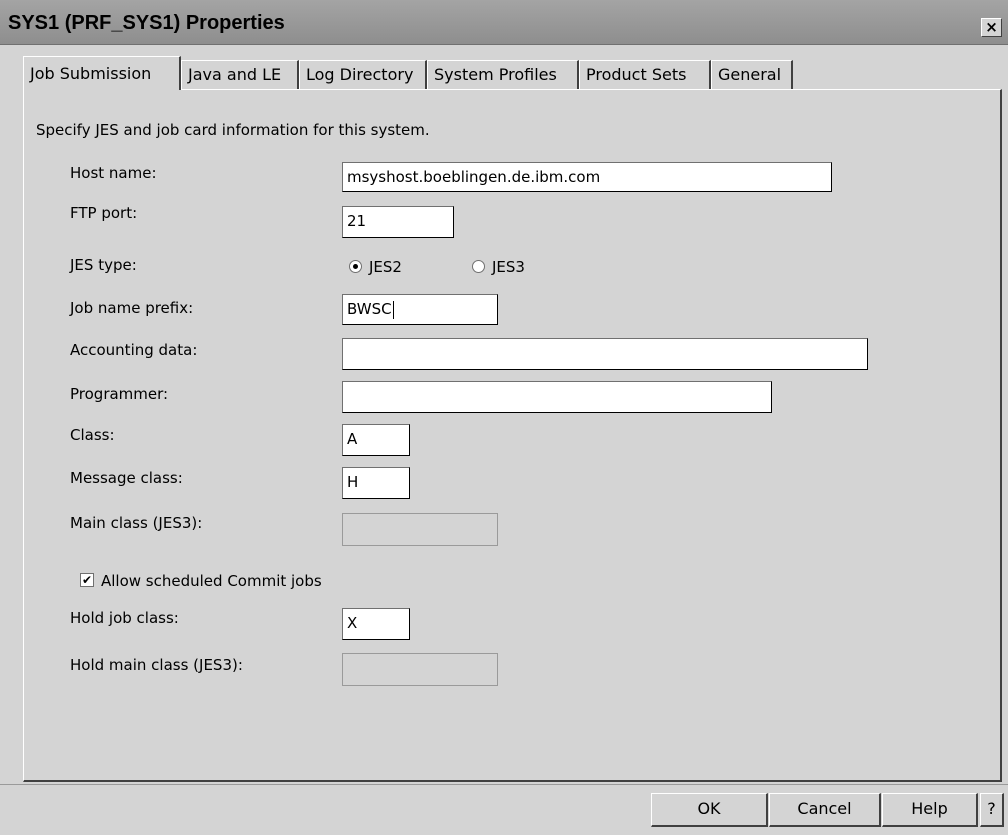 Image resolution: width=1008 pixels, height=835 pixels. I want to click on tab-label: Product Sets, so click(636, 74).